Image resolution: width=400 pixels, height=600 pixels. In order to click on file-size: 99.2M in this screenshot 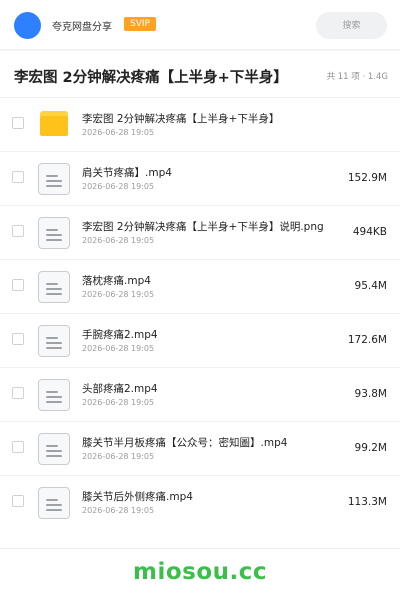, I will do `click(370, 448)`.